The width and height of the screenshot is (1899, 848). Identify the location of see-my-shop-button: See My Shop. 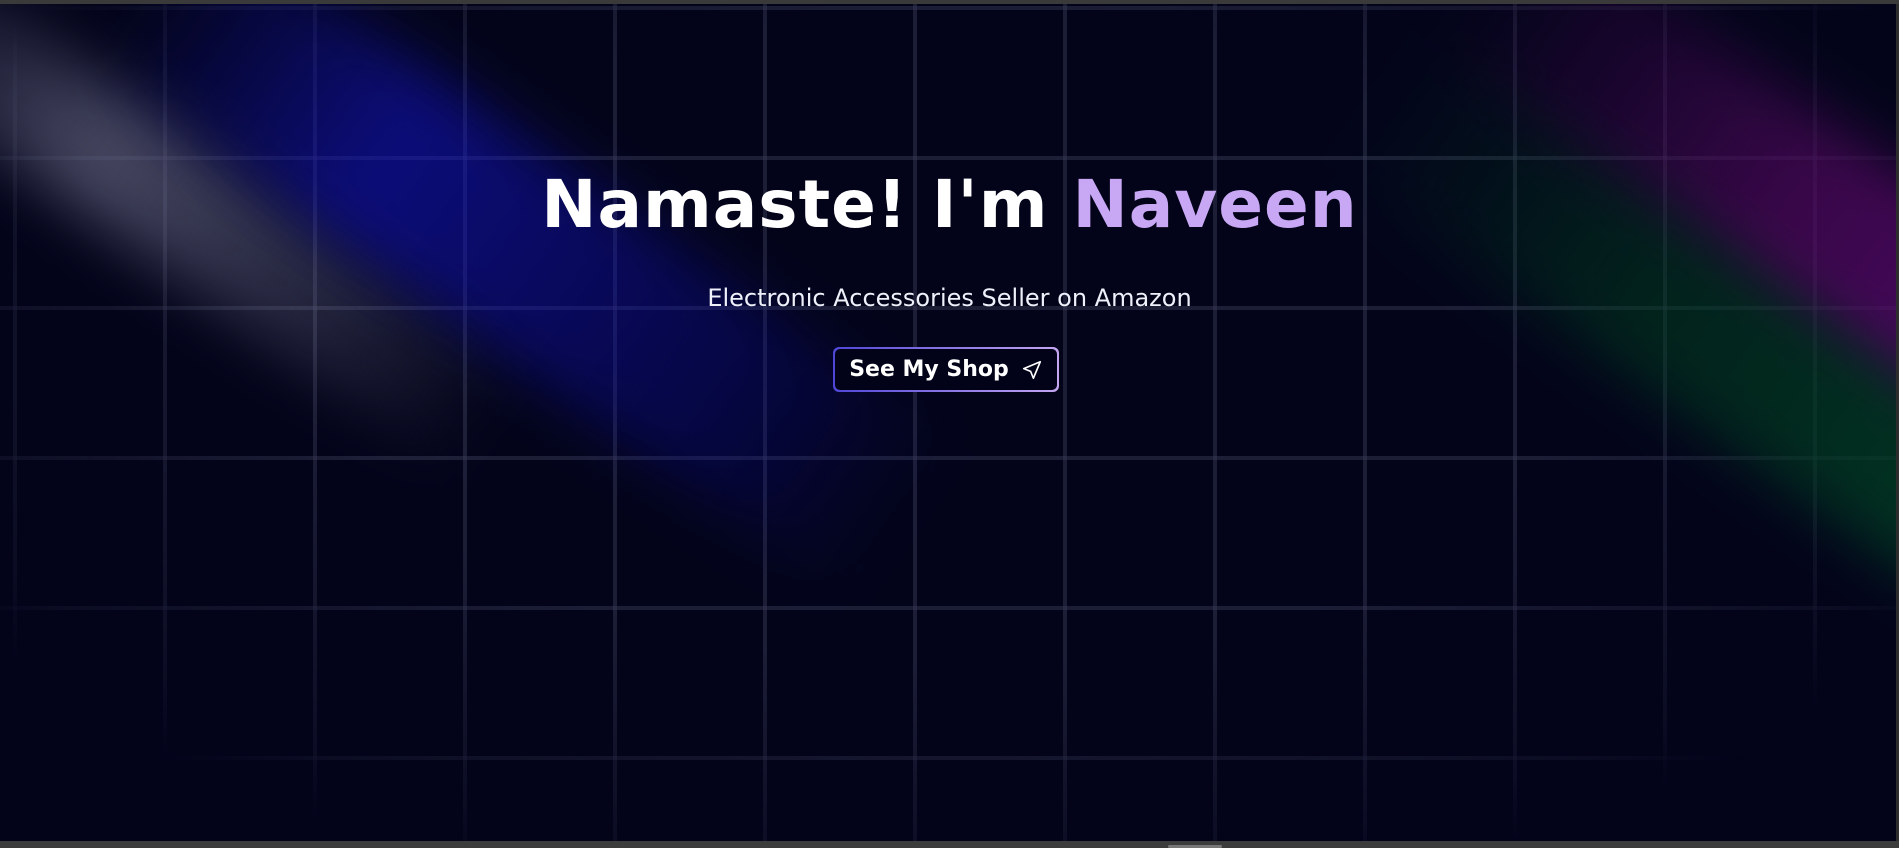
(946, 369).